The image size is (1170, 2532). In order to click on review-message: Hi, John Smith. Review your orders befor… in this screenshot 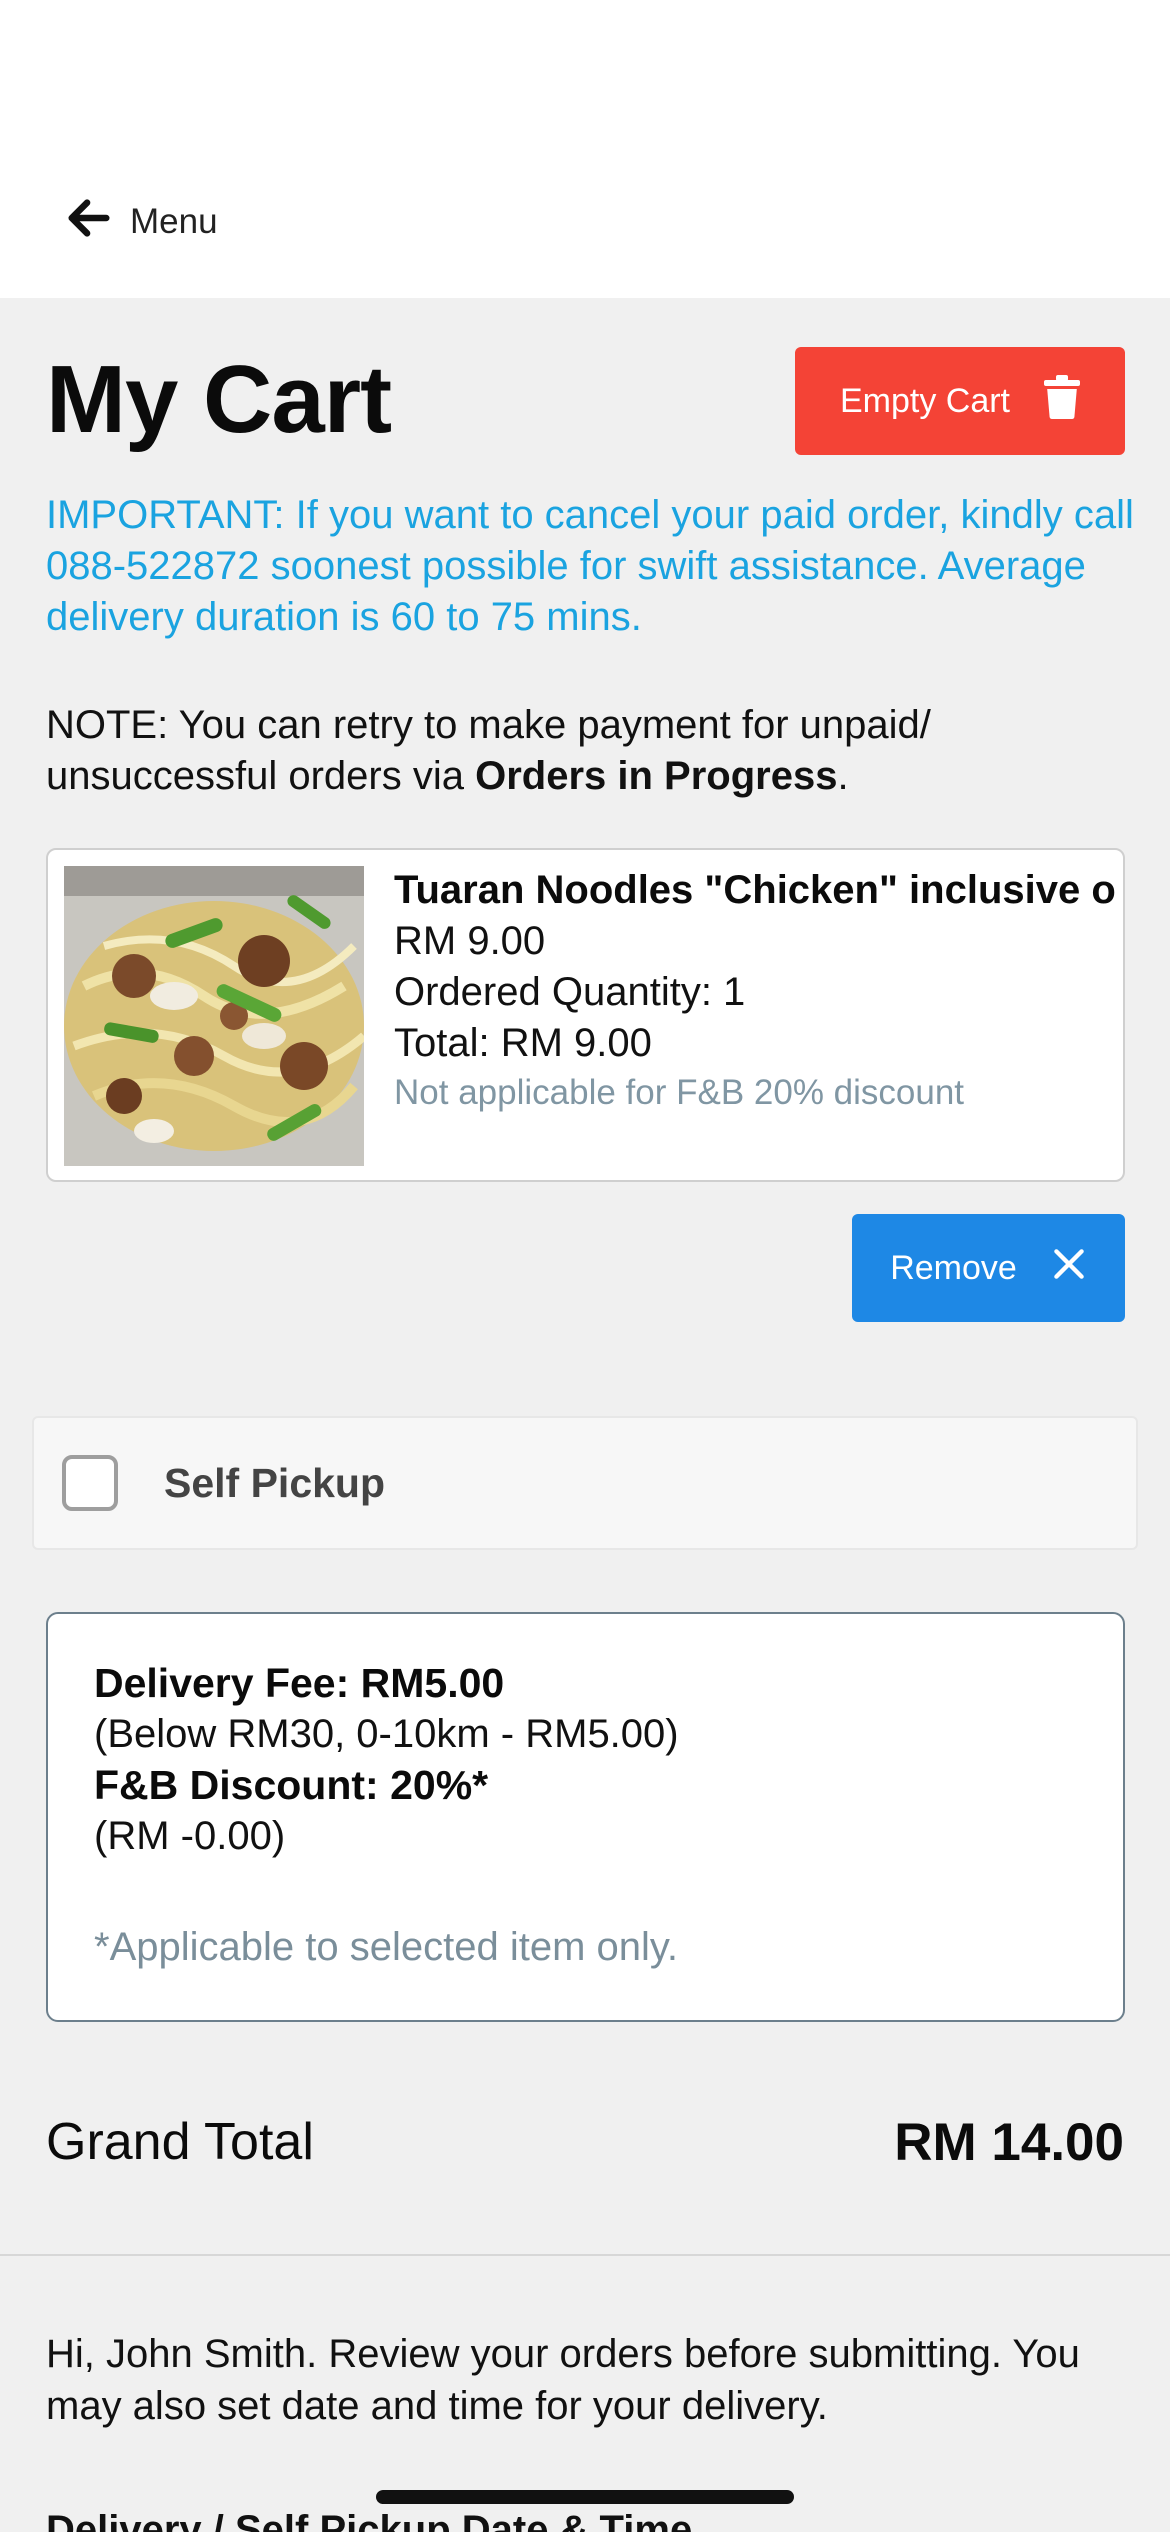, I will do `click(563, 2380)`.